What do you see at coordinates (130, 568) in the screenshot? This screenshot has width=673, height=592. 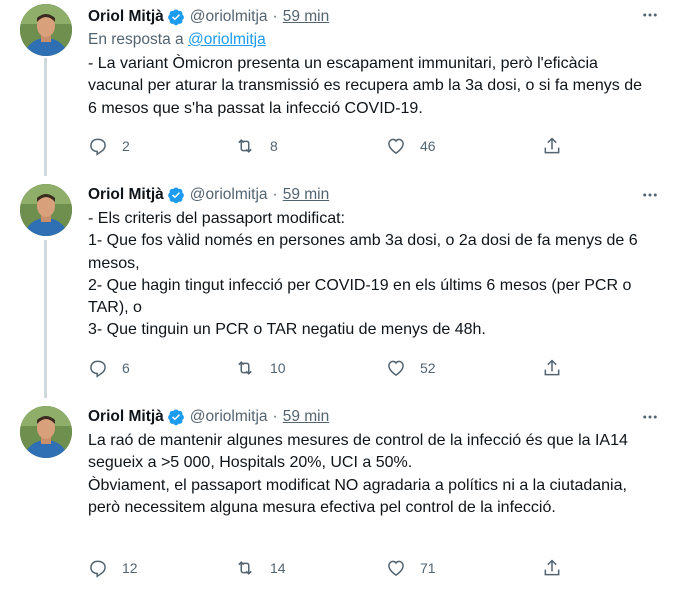 I see `reply-count: 12` at bounding box center [130, 568].